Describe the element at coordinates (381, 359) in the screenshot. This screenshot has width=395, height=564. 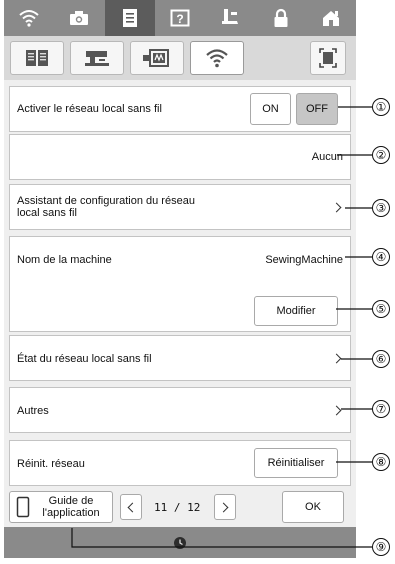
I see `callout-6: ⑥` at that location.